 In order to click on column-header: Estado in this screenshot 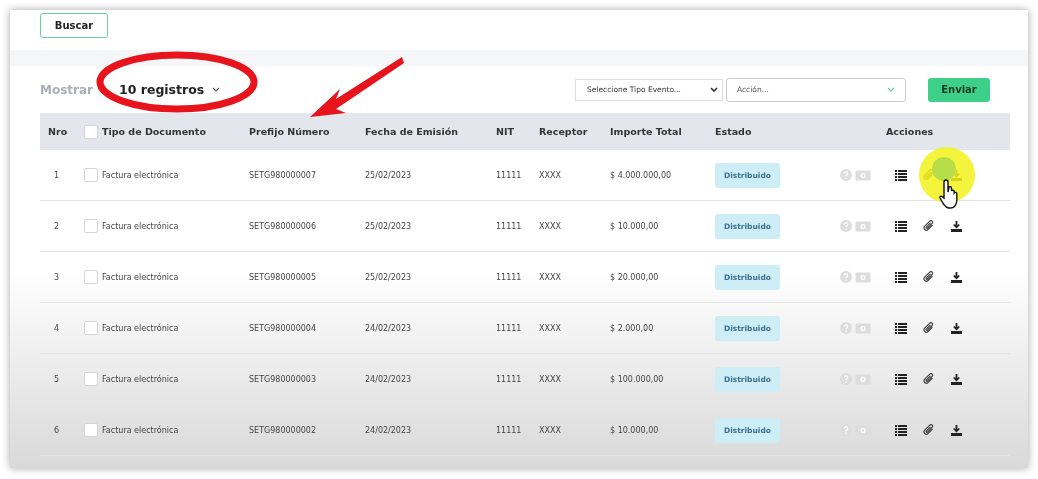, I will do `click(734, 131)`.